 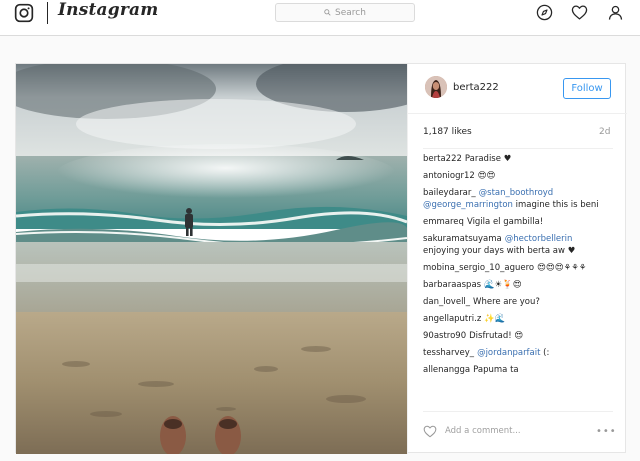 I want to click on list-item: angellaputri.z ✨🌊, so click(x=523, y=319).